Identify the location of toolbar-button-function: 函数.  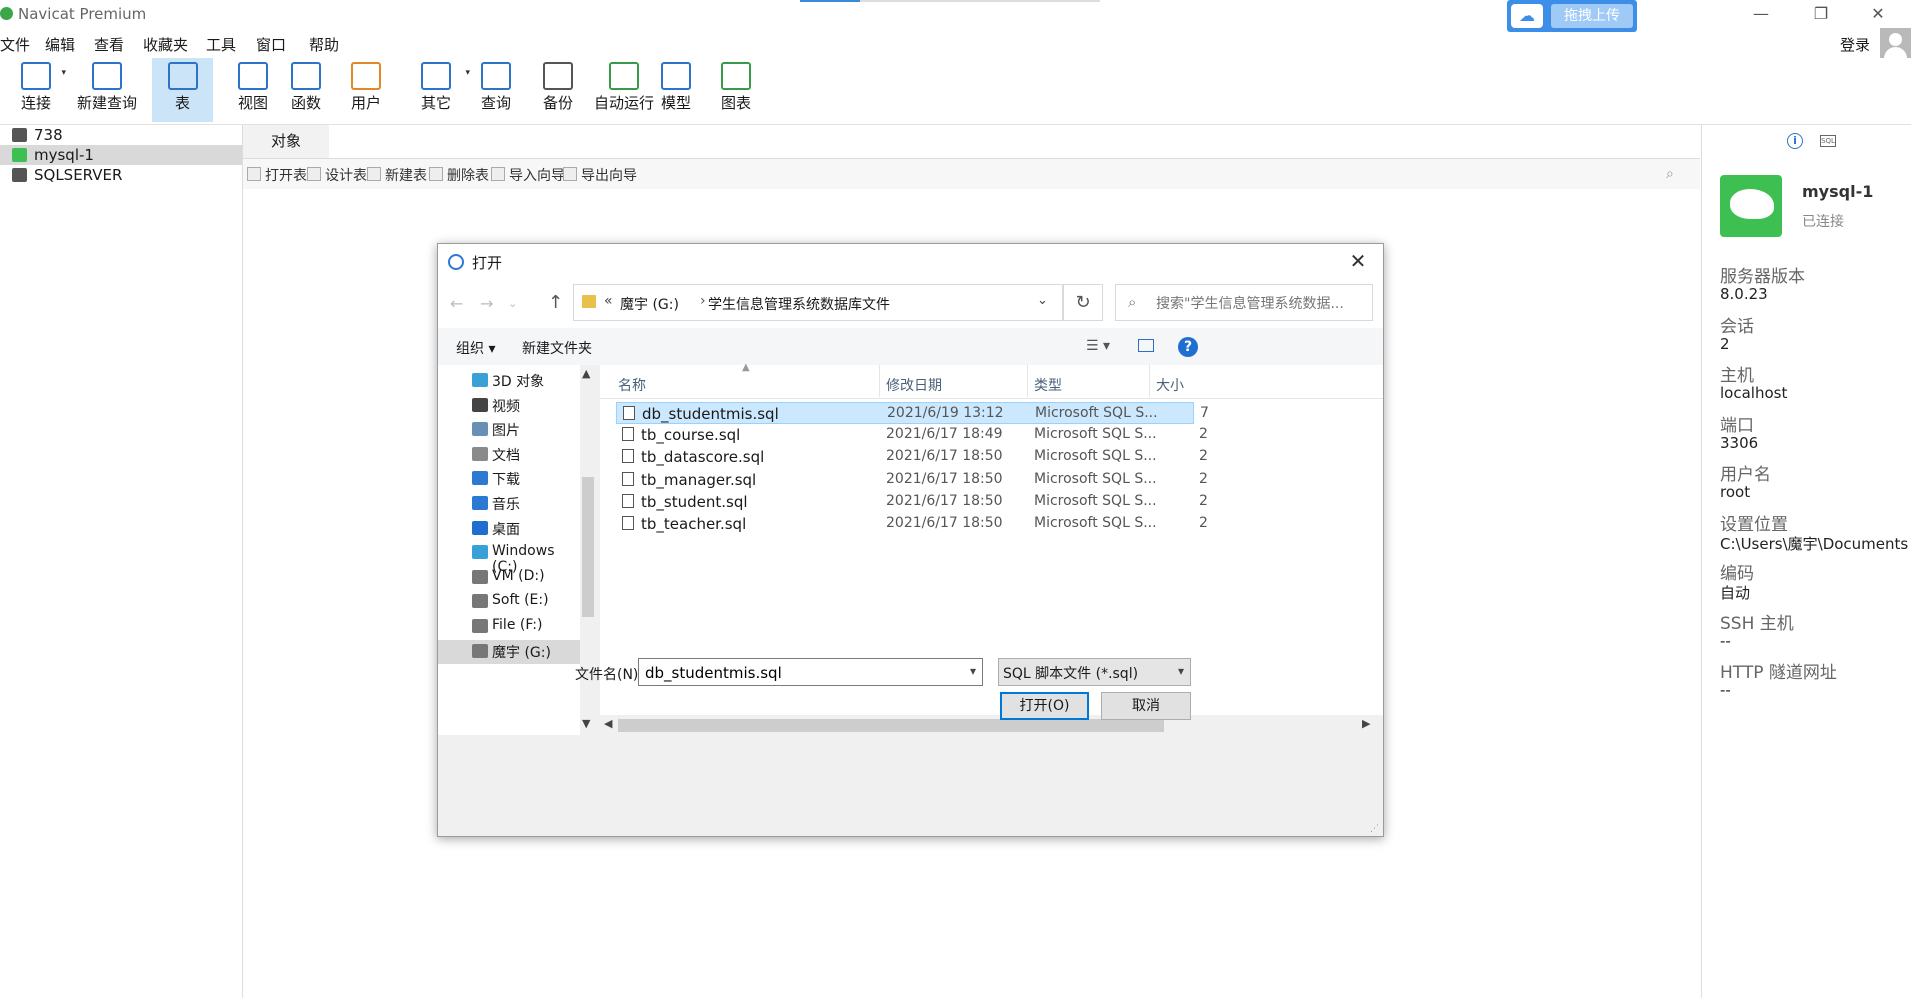
(306, 90).